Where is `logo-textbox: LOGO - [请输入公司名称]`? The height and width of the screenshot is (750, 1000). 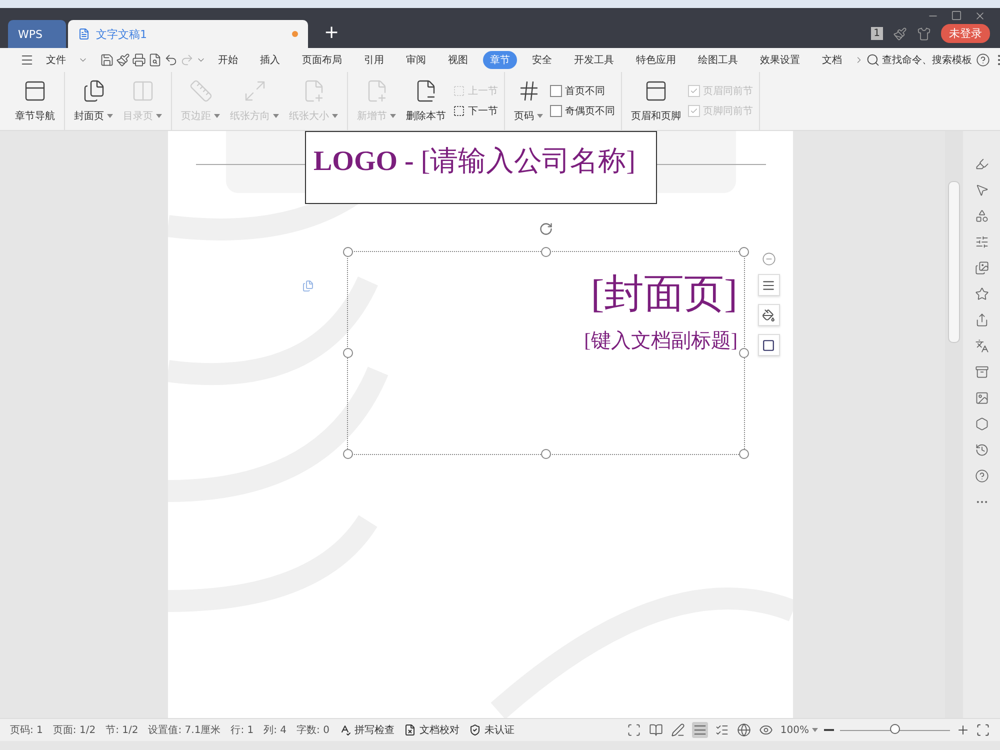
logo-textbox: LOGO - [请输入公司名称] is located at coordinates (480, 167).